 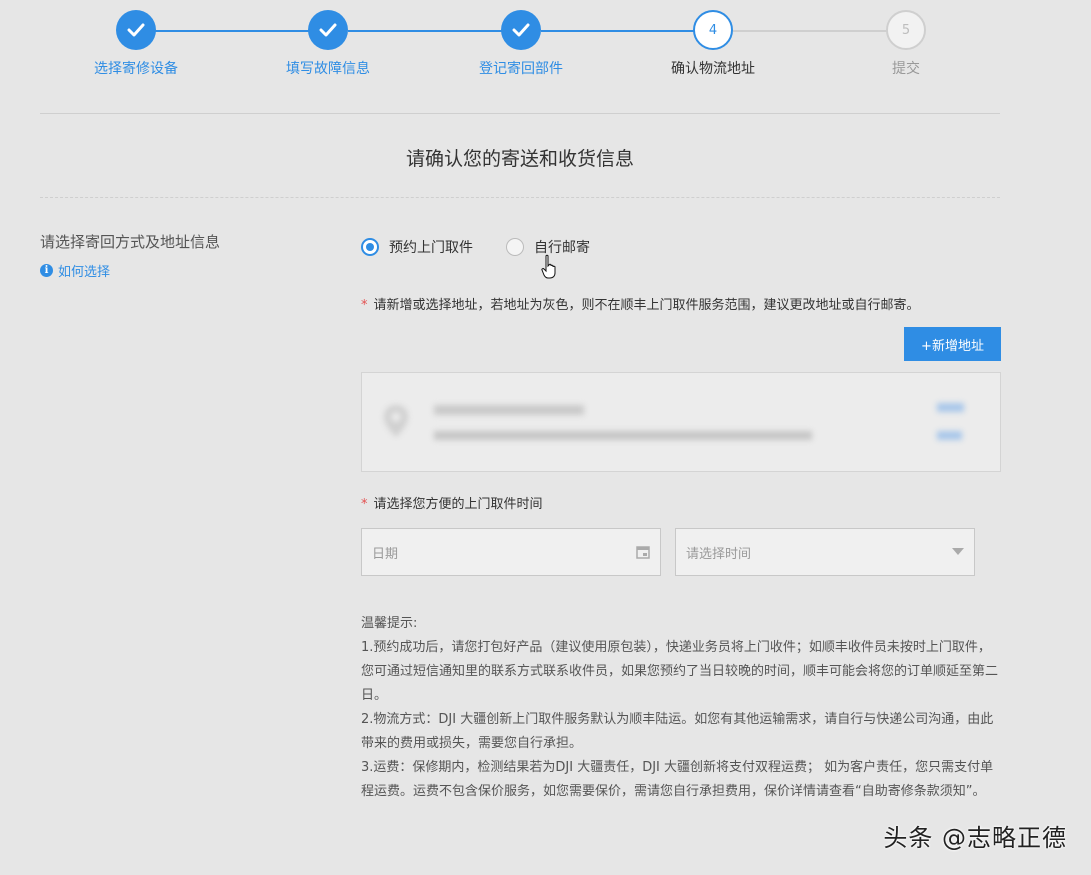 I want to click on step-2-label: 填写故障信息, so click(x=328, y=69).